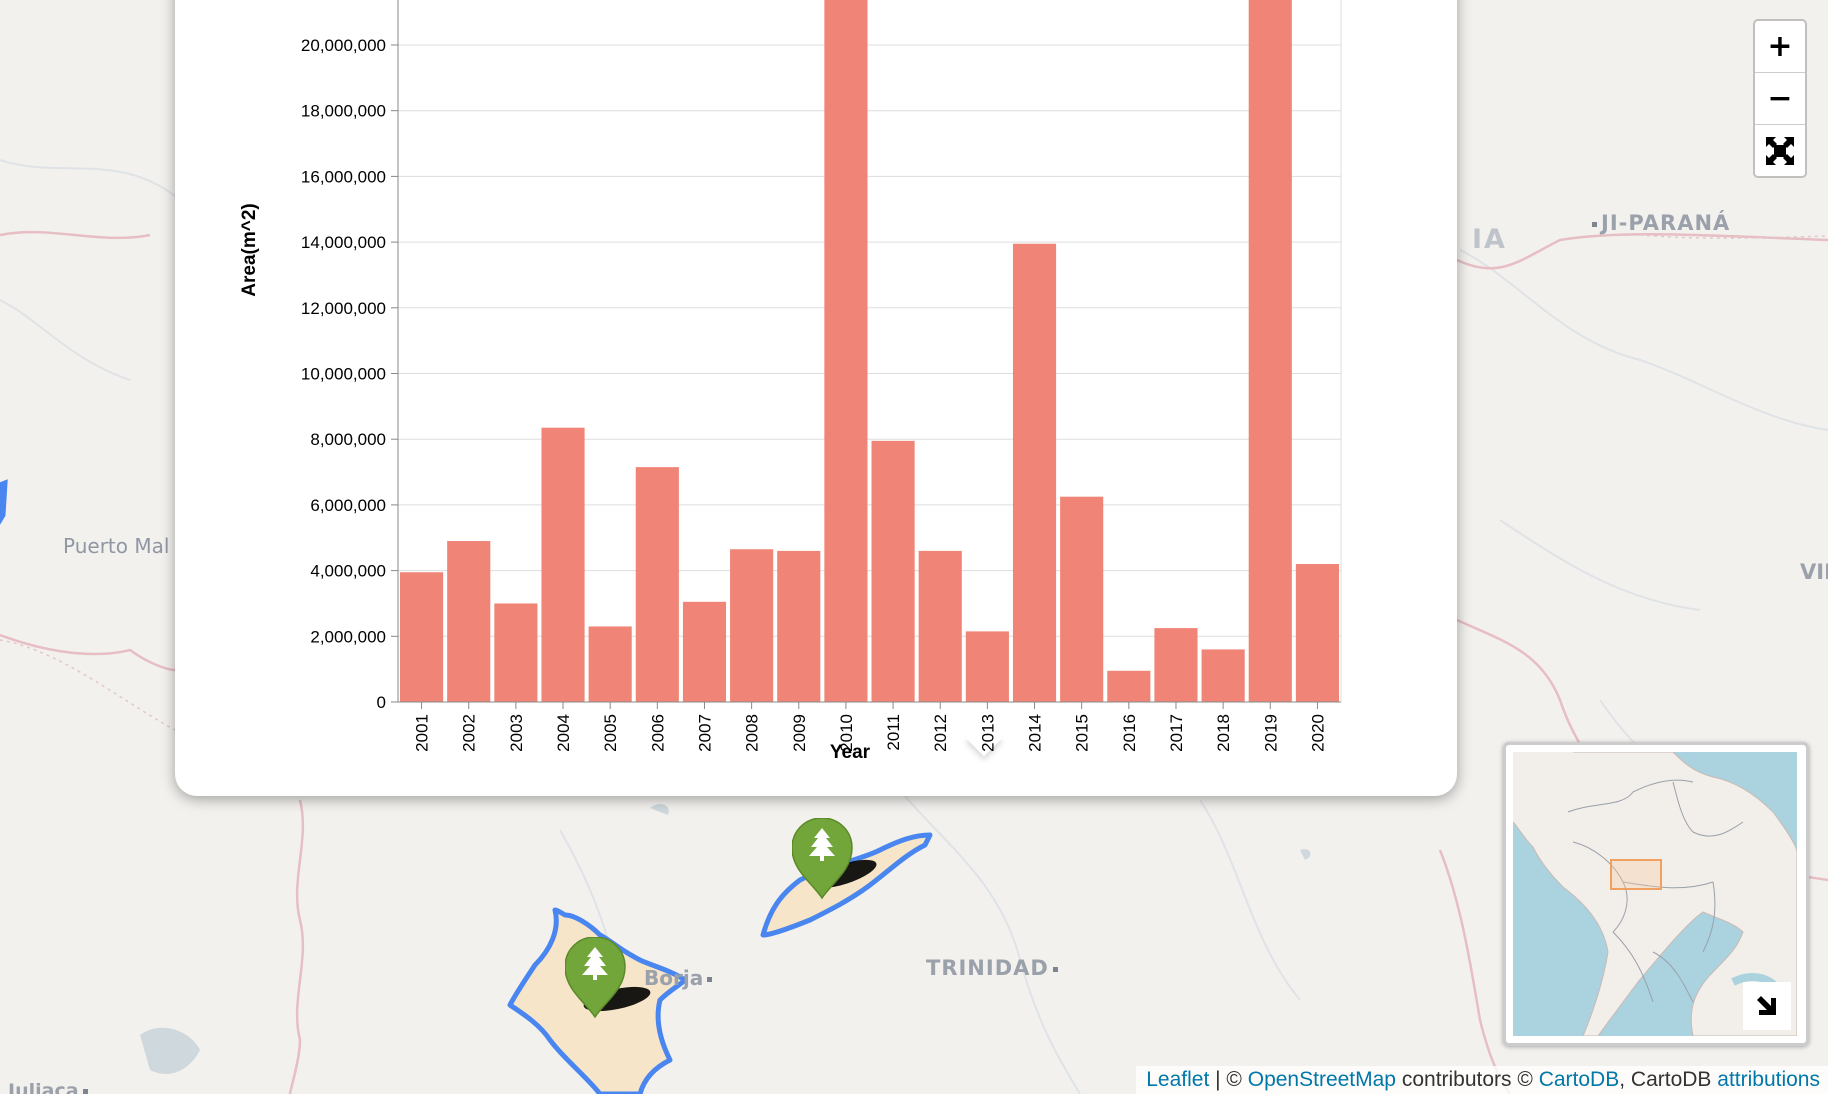 Image resolution: width=1828 pixels, height=1094 pixels. I want to click on zoom-out-button: −, so click(1780, 99).